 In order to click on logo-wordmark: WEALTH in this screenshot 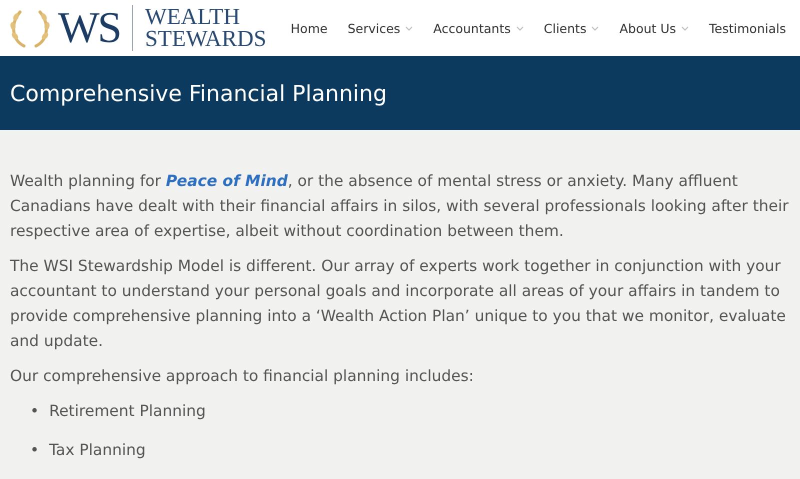, I will do `click(193, 17)`.